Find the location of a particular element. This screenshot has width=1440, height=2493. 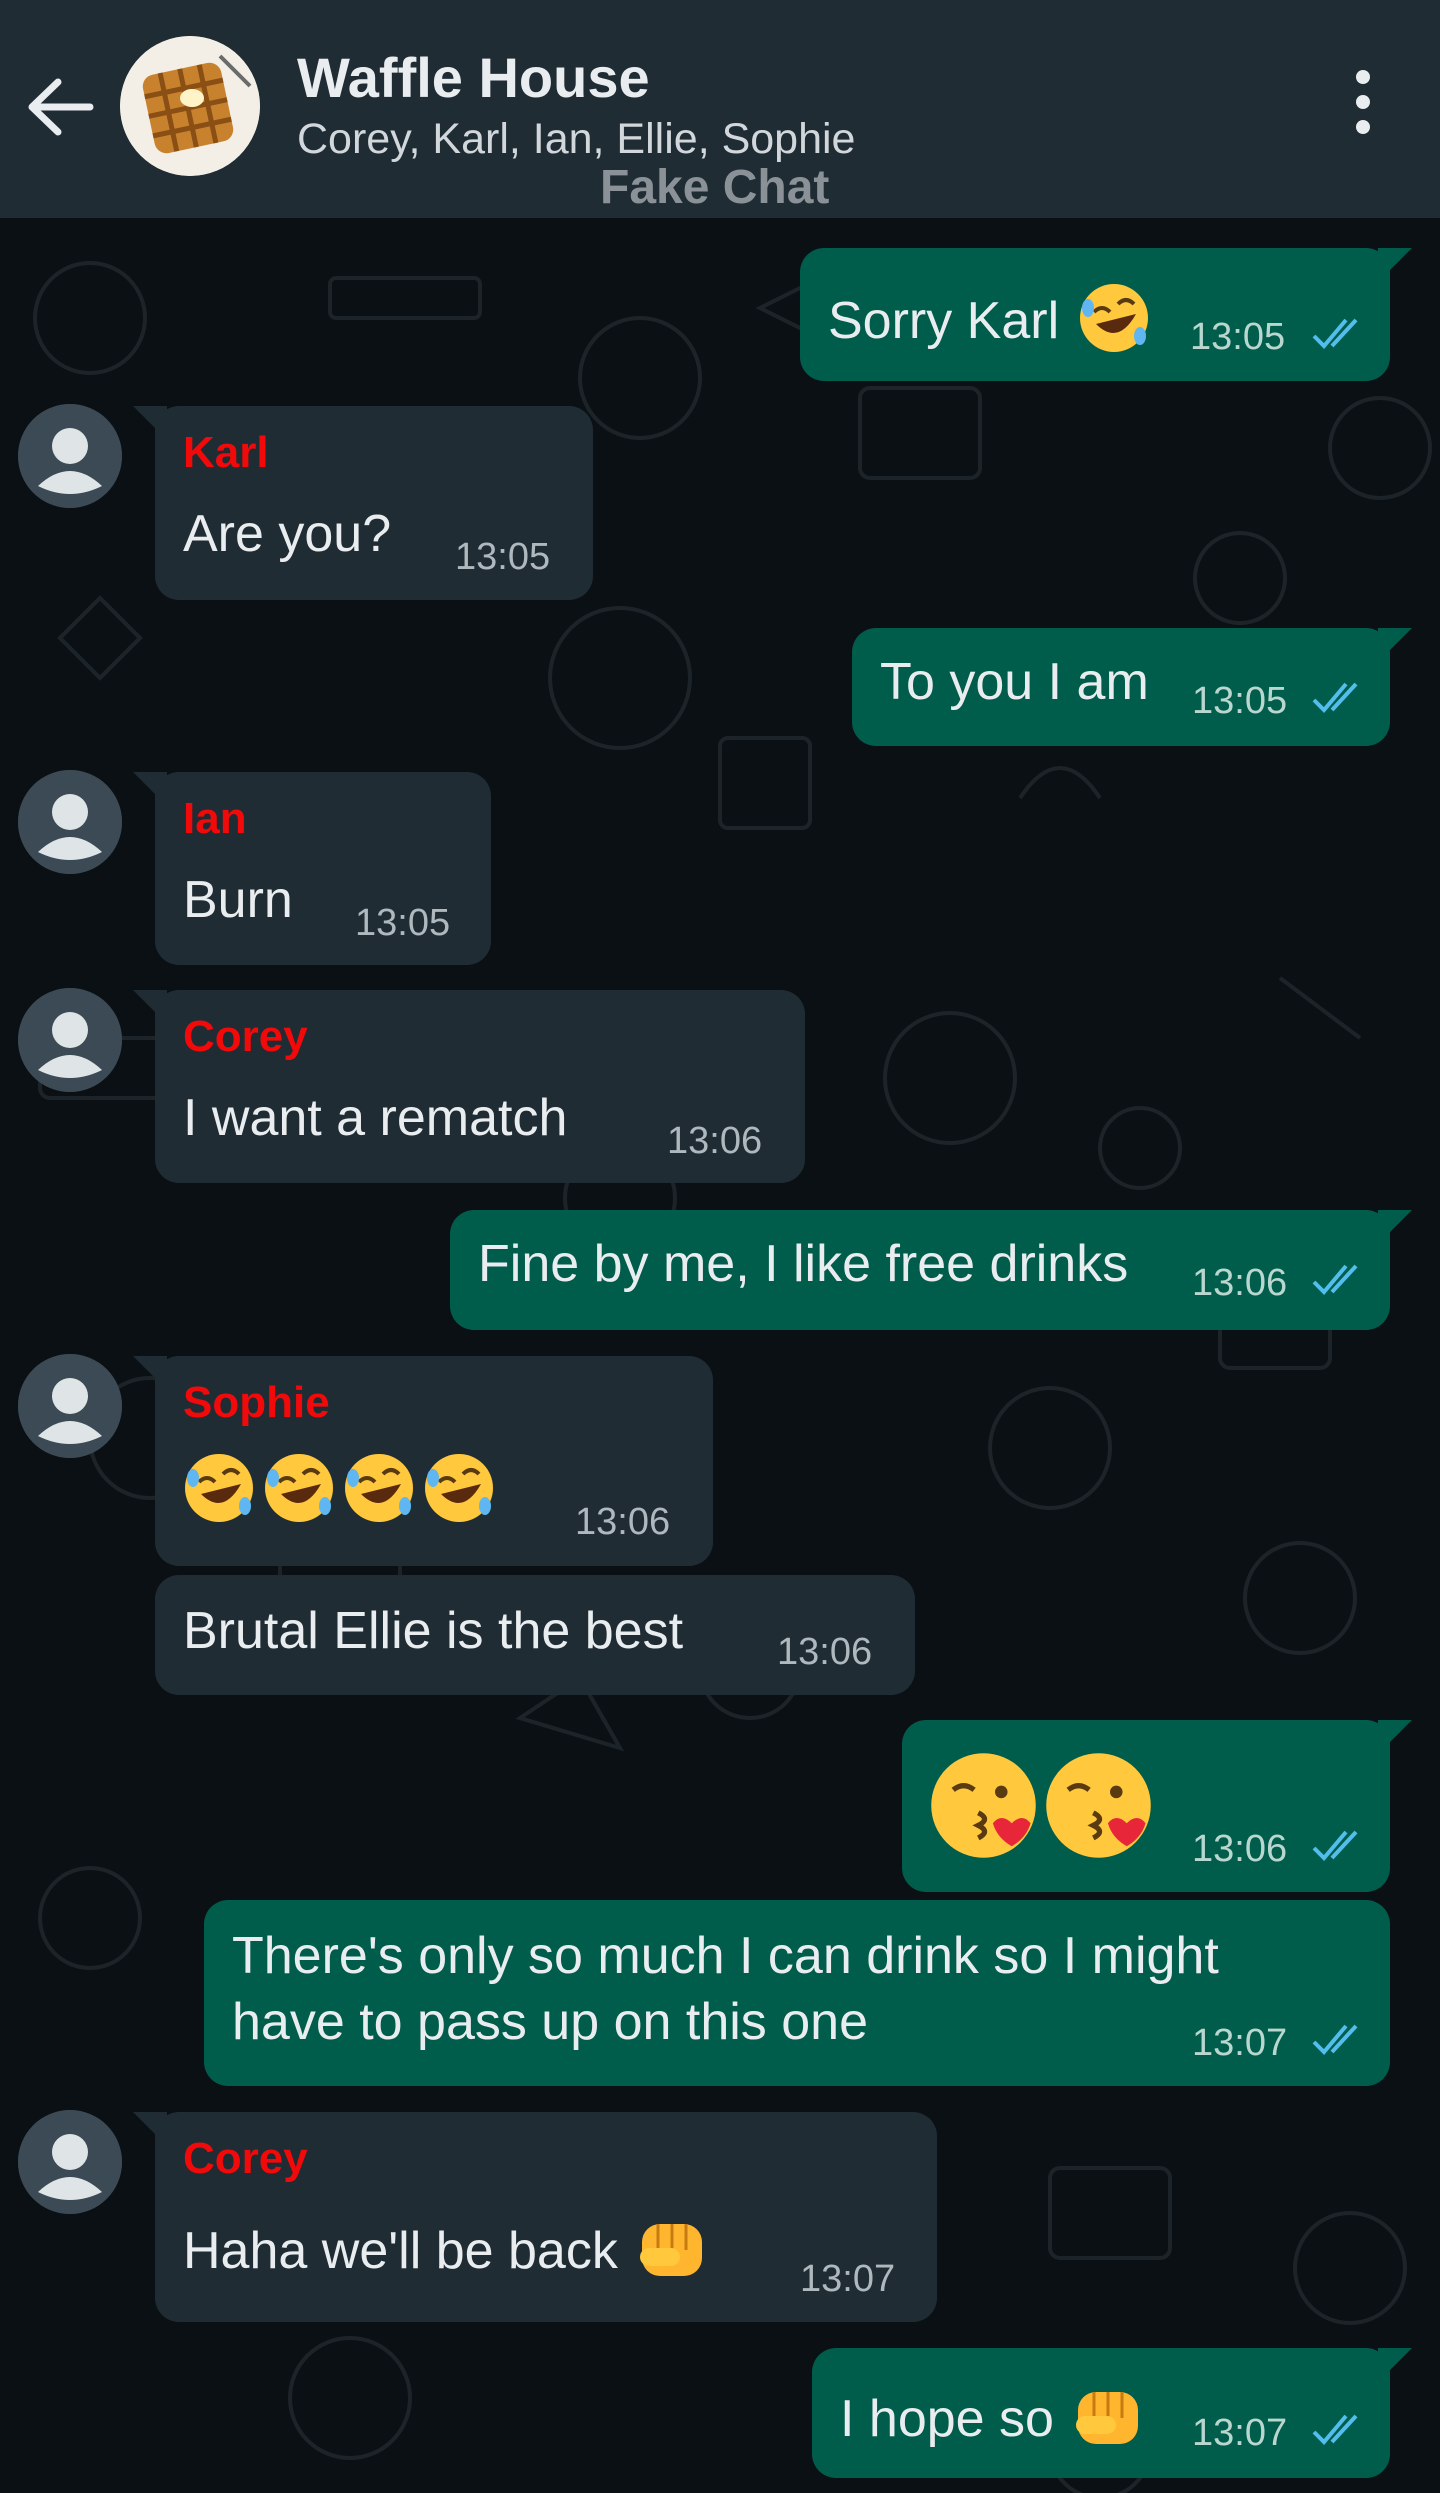

message-bubble-outgoing: Fine by me, I like free drinks 13:06 is located at coordinates (931, 1270).